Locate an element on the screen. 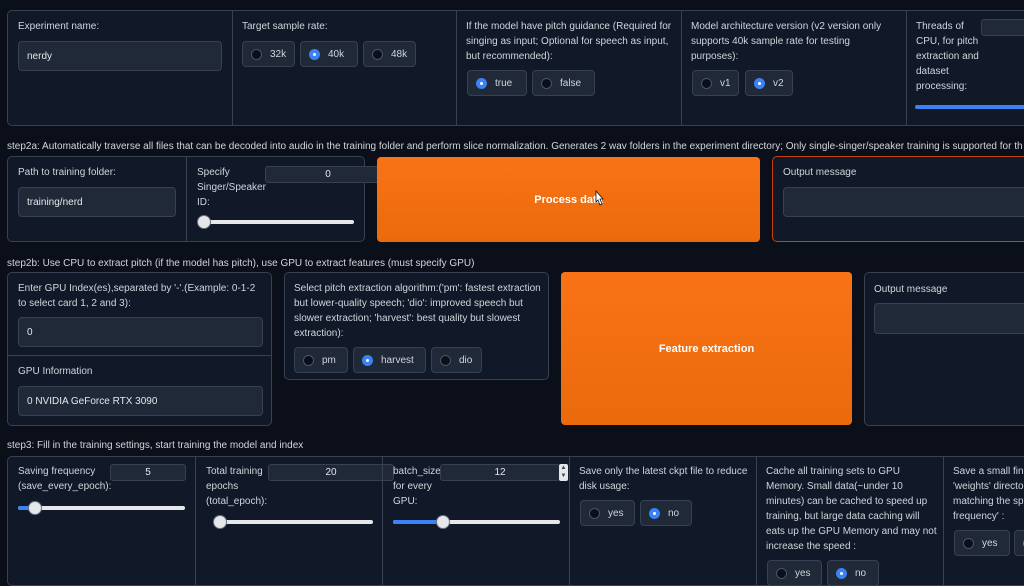  save-frequency-number-input: 5 is located at coordinates (148, 472).